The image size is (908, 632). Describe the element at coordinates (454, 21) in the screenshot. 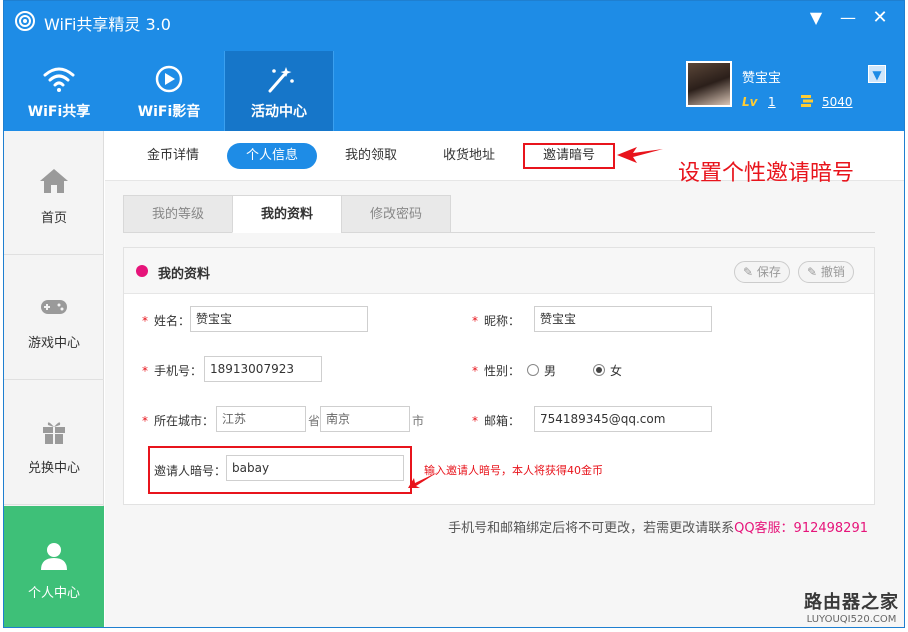

I see `title-bar: WiFi共享精灵 3.0 ▼ — ✕` at that location.